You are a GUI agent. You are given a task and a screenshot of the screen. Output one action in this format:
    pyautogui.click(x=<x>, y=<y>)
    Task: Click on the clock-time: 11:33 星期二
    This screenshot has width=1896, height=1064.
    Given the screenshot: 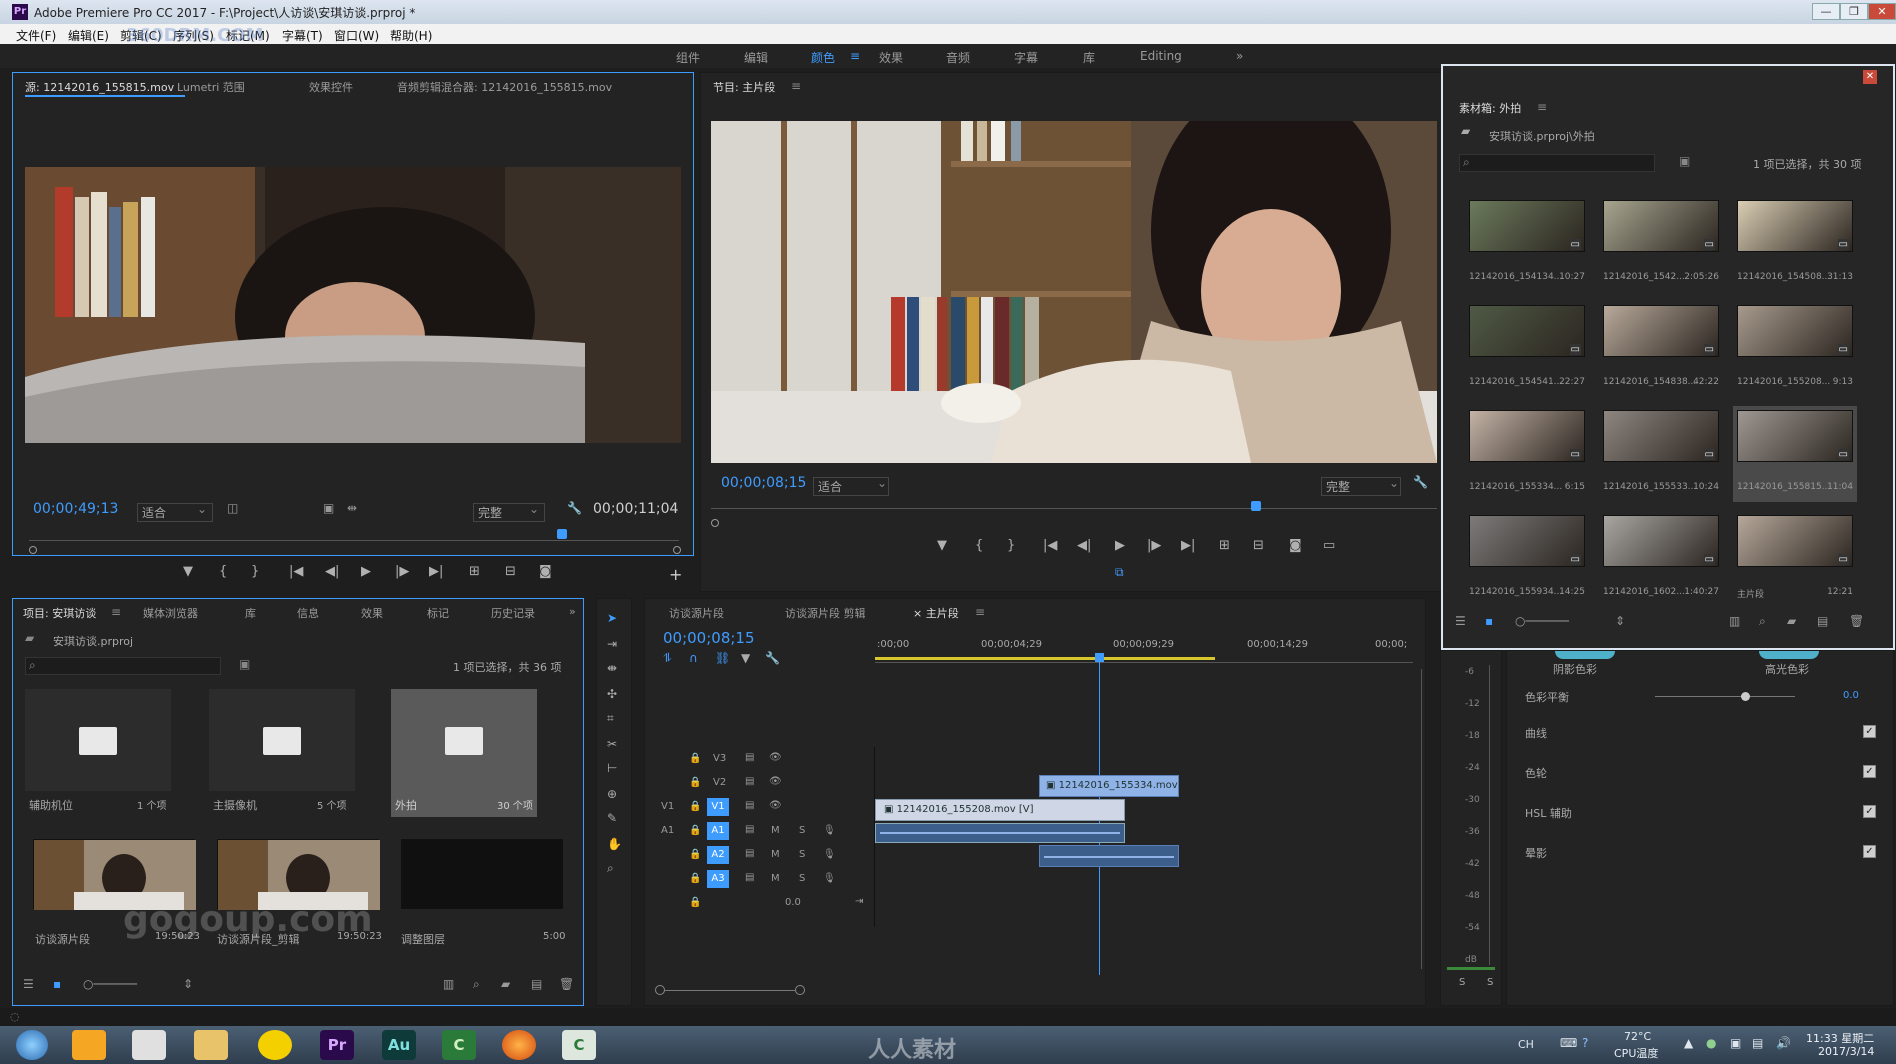 What is the action you would take?
    pyautogui.click(x=1840, y=1038)
    